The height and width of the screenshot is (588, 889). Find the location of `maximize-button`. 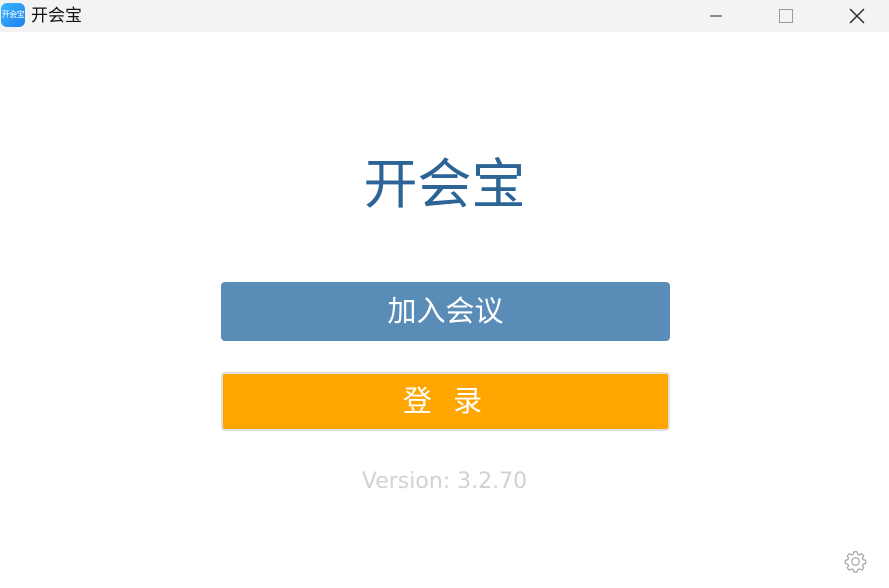

maximize-button is located at coordinates (786, 16).